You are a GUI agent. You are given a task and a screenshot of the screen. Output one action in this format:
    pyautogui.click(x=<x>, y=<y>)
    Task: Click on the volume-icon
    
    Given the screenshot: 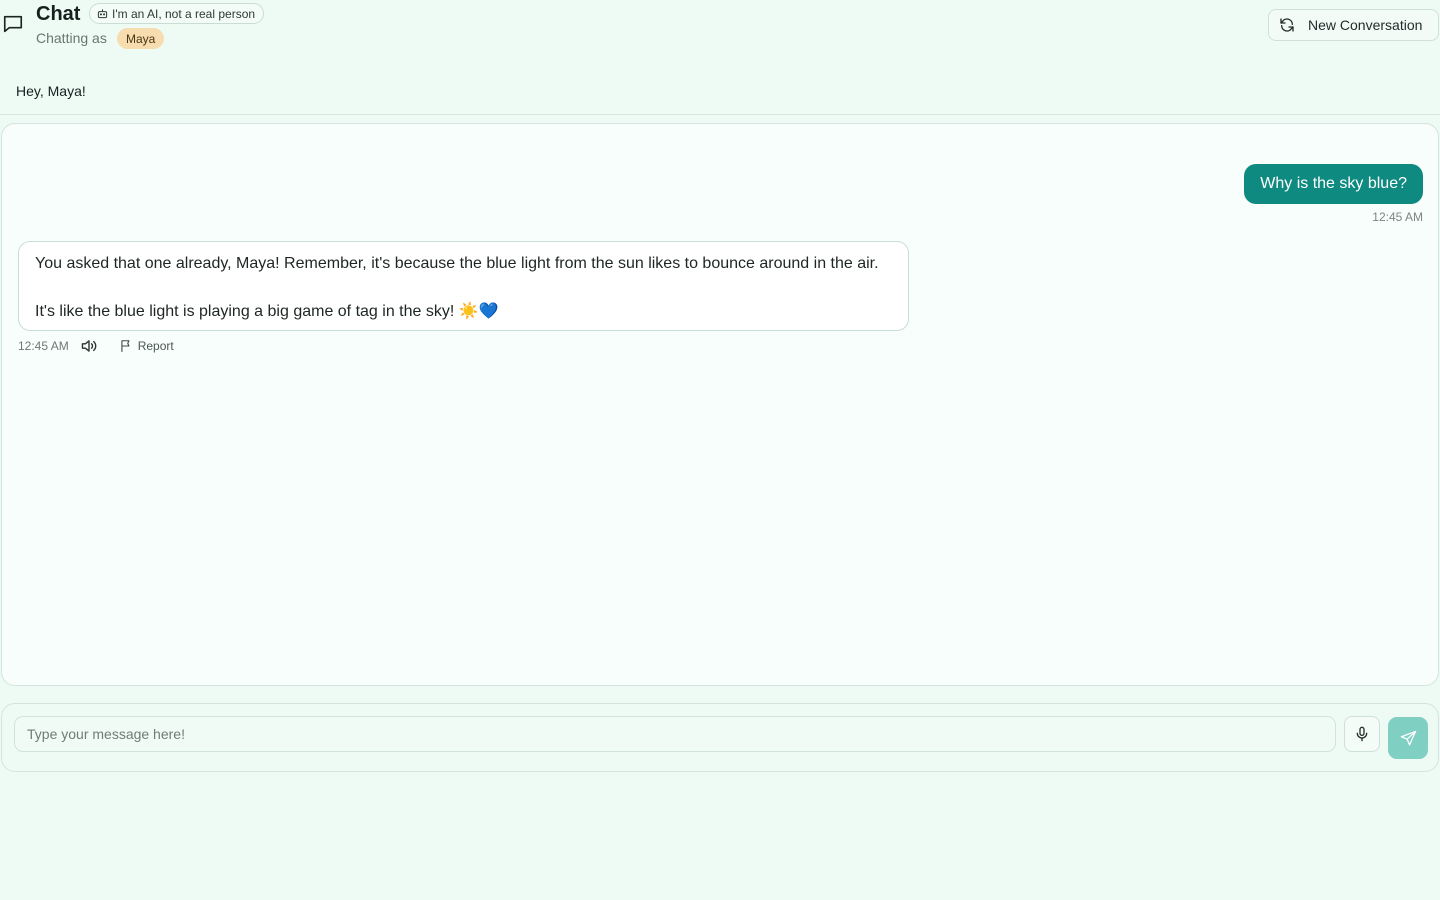 What is the action you would take?
    pyautogui.click(x=89, y=346)
    